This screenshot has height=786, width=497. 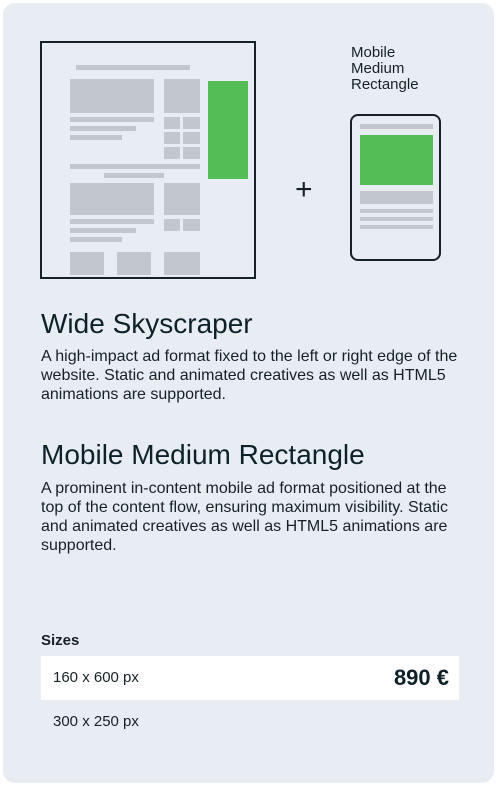 I want to click on size-option-label: 160 x 600 px, so click(x=96, y=677).